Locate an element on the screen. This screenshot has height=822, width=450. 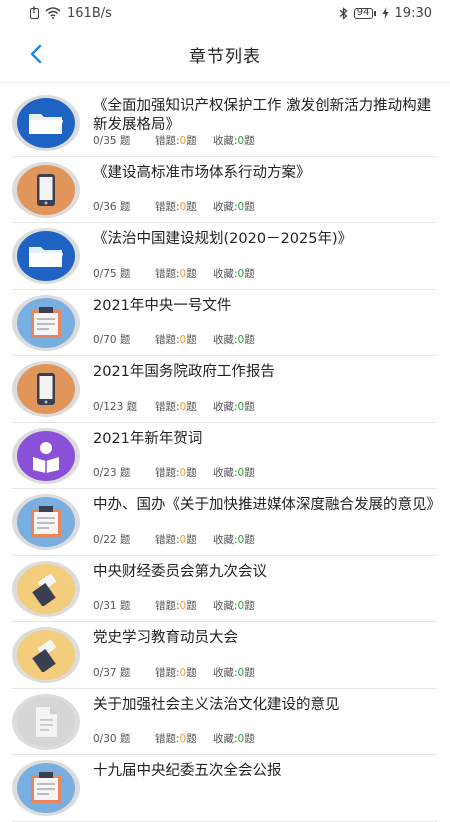
question-count: 0/123 题 is located at coordinates (115, 406).